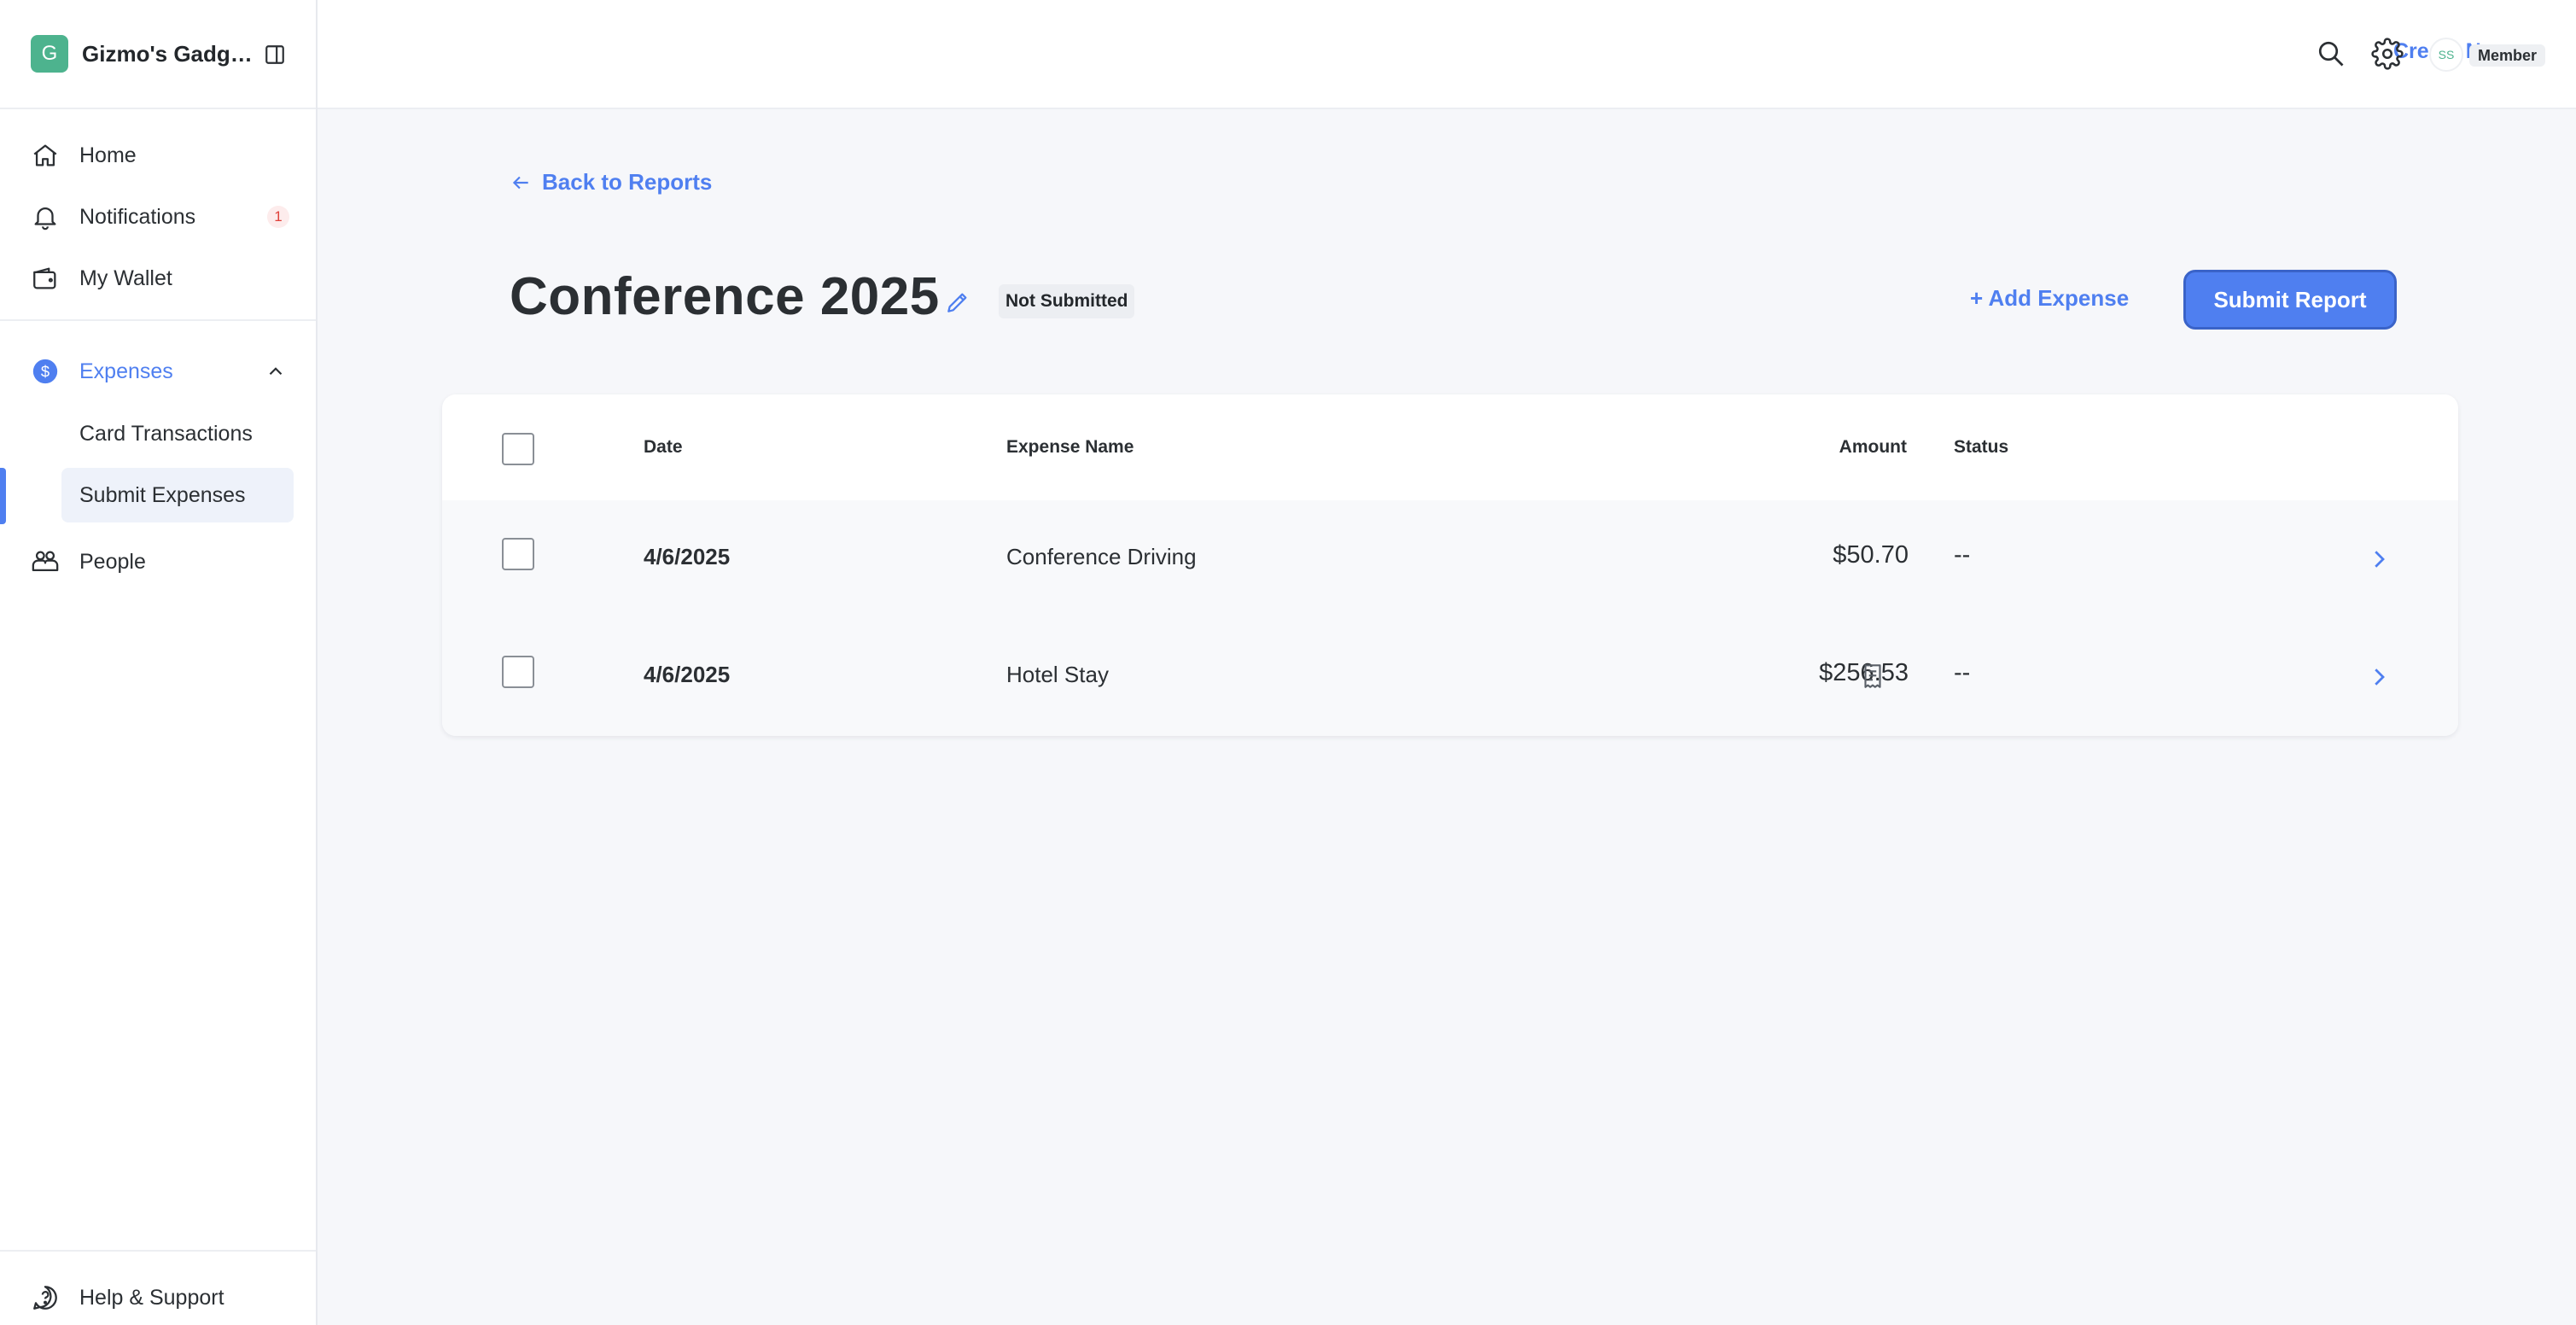 This screenshot has width=2576, height=1325. Describe the element at coordinates (1447, 54) in the screenshot. I see `top-bar: Create New +` at that location.